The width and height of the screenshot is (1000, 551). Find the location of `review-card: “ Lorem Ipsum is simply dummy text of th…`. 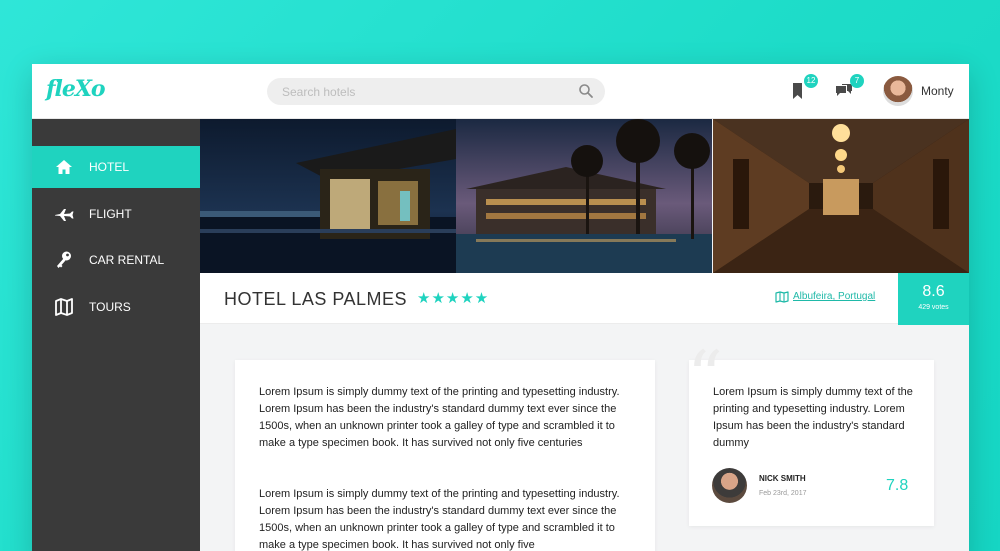

review-card: “ Lorem Ipsum is simply dummy text of th… is located at coordinates (810, 434).